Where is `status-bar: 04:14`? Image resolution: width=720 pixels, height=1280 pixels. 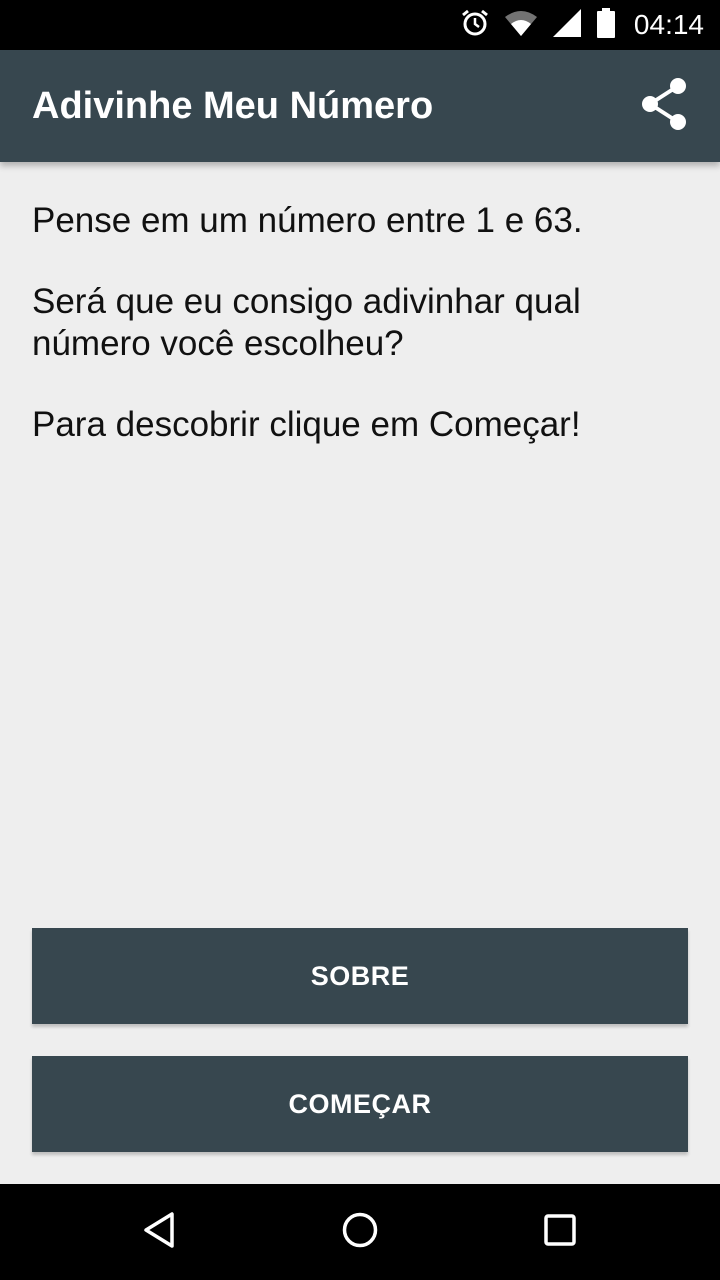 status-bar: 04:14 is located at coordinates (360, 25).